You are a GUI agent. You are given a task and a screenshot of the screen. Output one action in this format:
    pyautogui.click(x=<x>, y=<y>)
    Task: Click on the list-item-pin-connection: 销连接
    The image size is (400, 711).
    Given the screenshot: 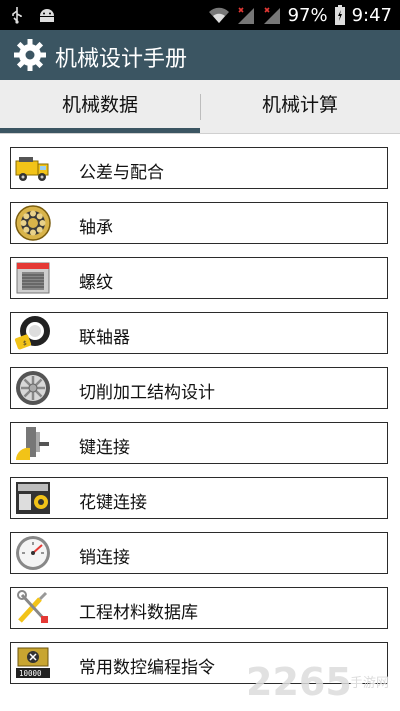 What is the action you would take?
    pyautogui.click(x=199, y=553)
    